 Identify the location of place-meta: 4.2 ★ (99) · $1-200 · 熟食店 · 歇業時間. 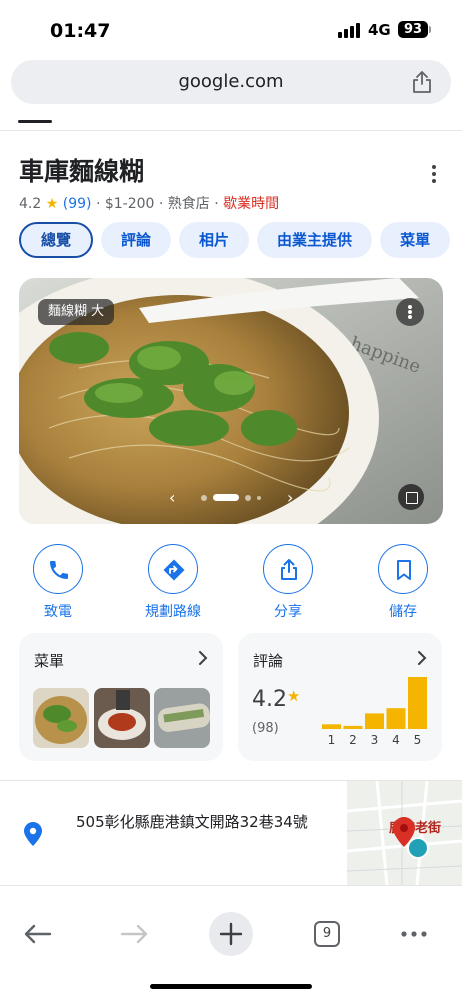
(149, 203).